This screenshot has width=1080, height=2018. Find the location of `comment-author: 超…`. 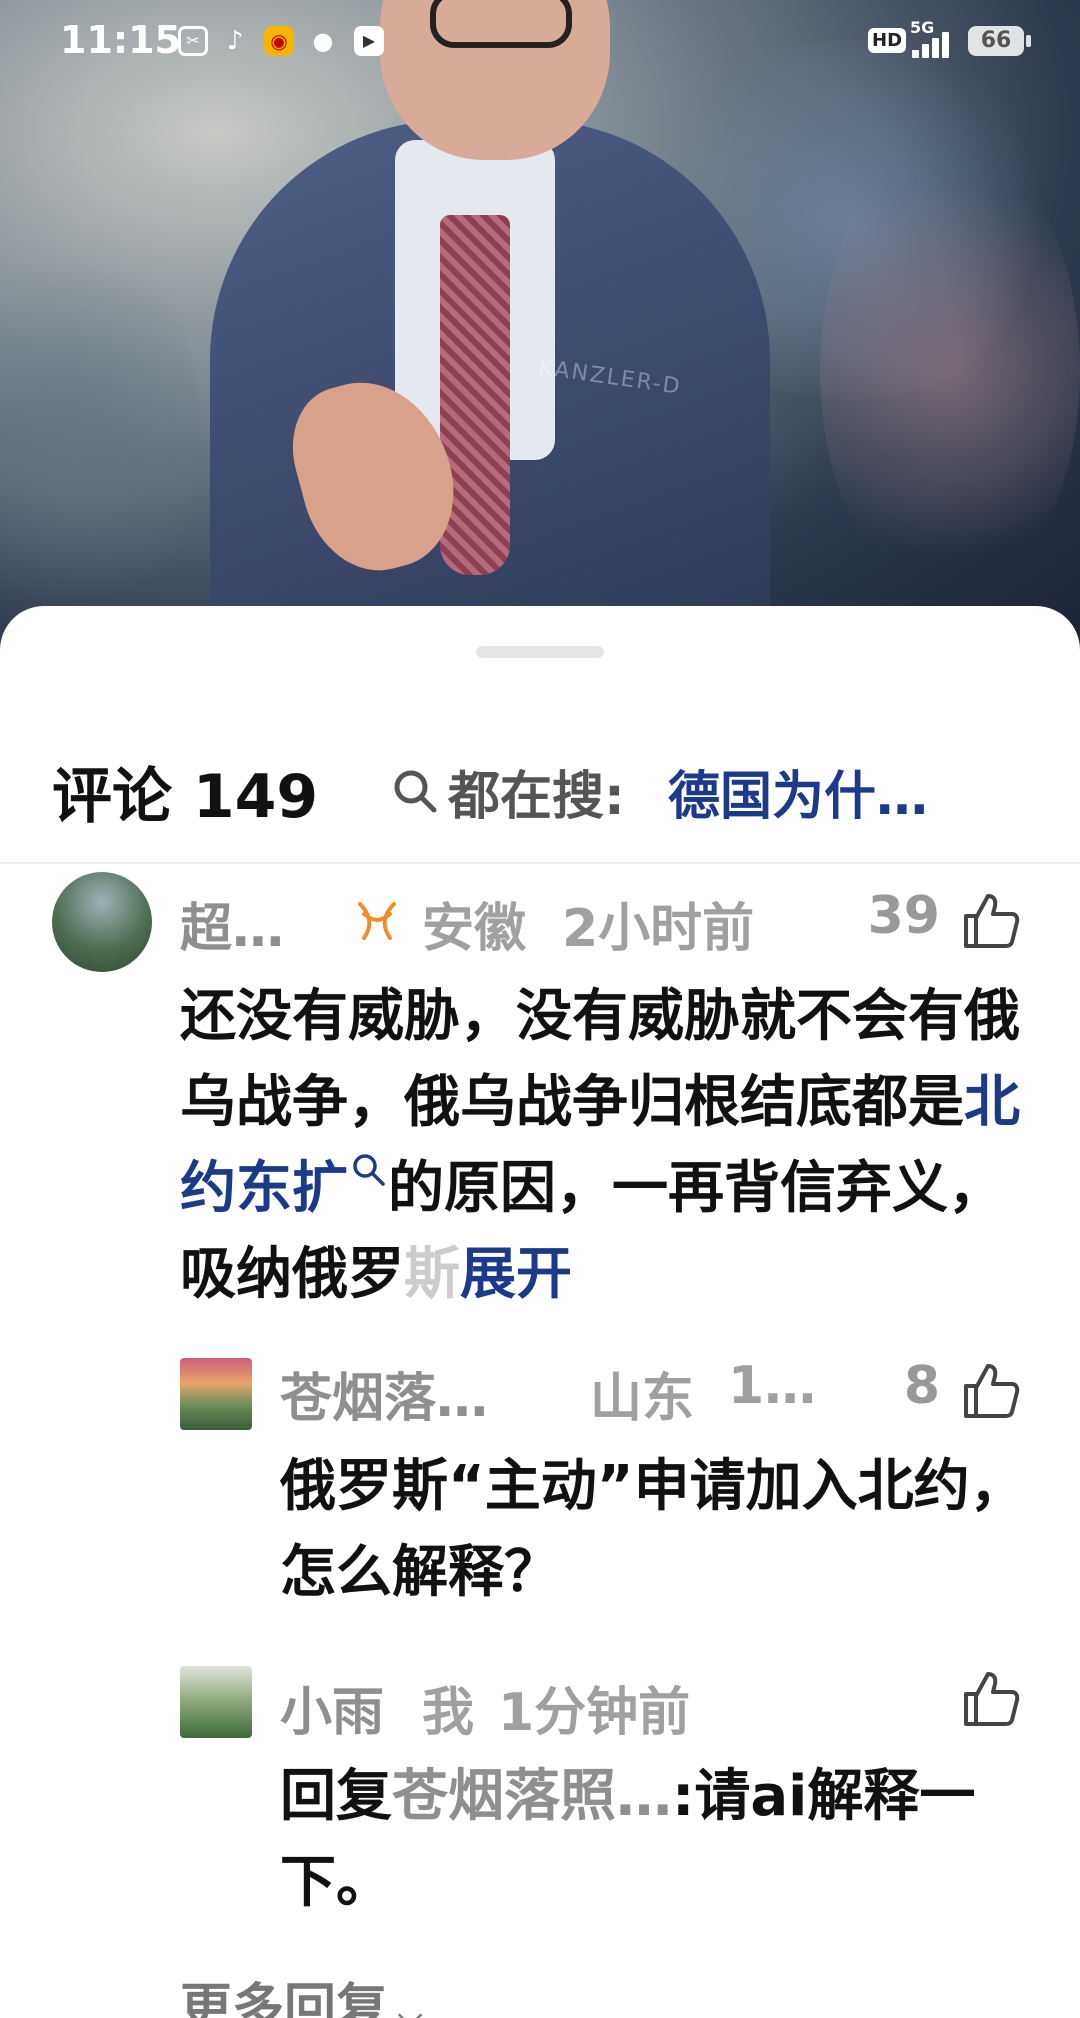

comment-author: 超… is located at coordinates (232, 923).